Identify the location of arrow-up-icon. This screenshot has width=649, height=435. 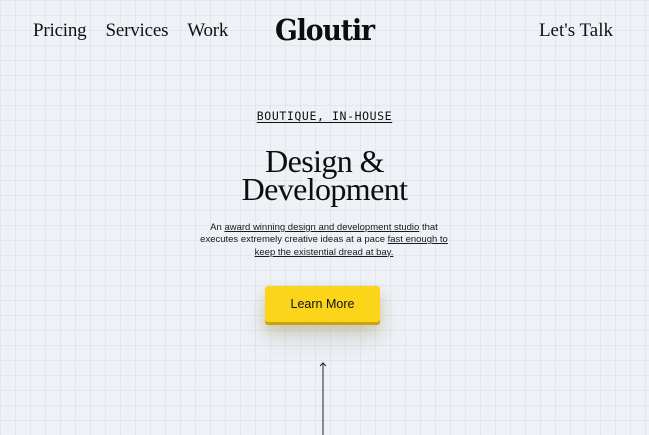
(323, 398).